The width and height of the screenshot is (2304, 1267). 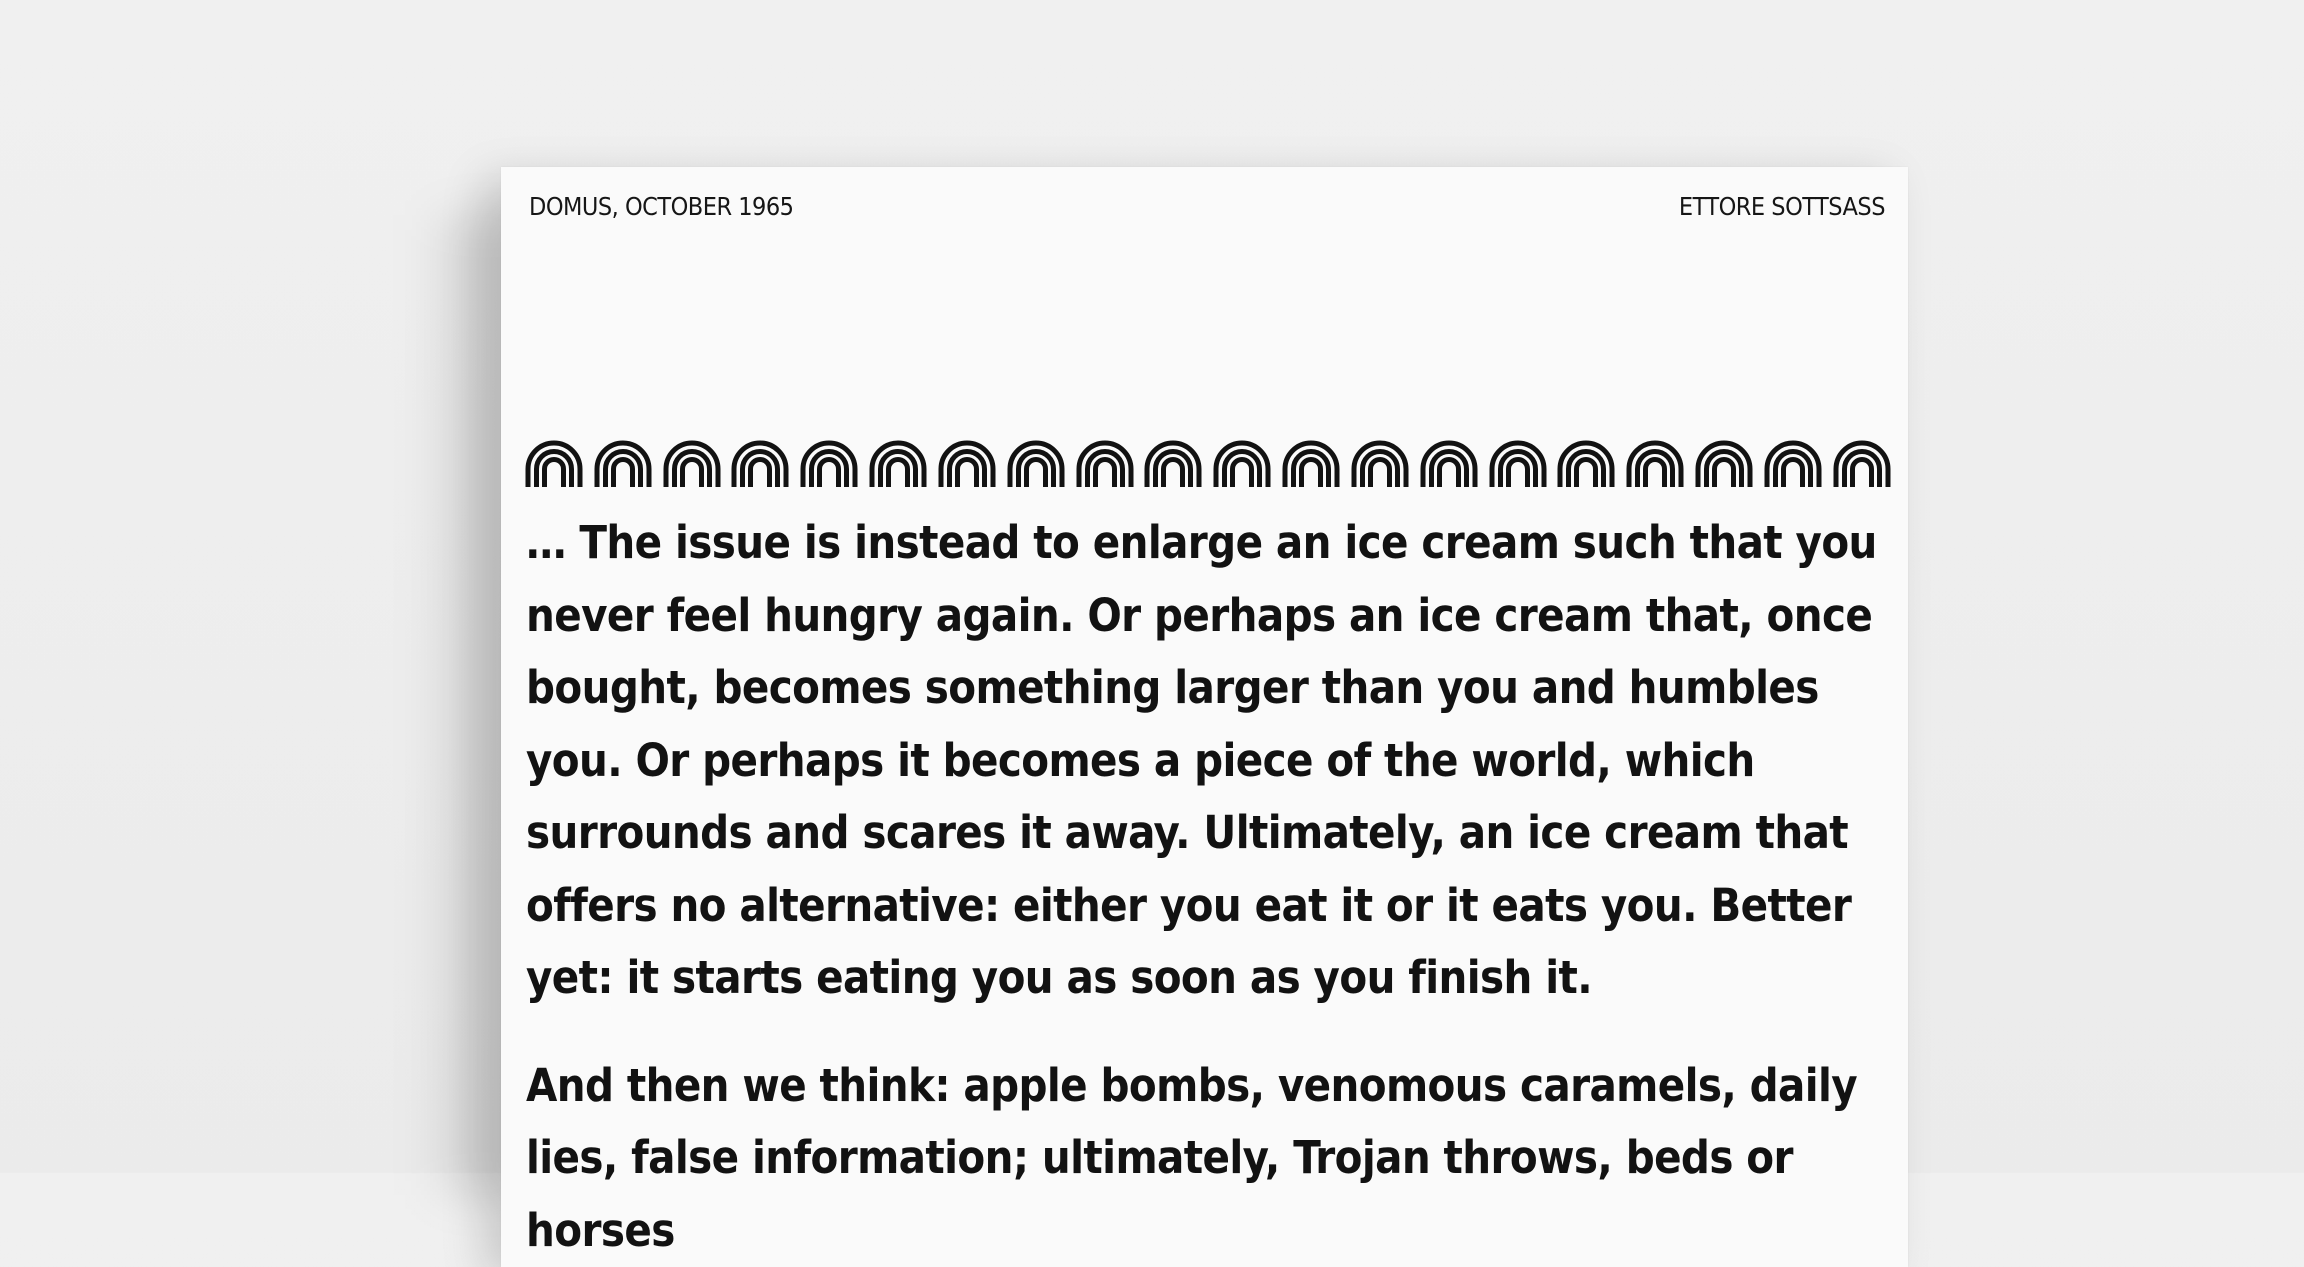 What do you see at coordinates (661, 206) in the screenshot?
I see `poster-source-label: DOMUS, OCTOBER 1965` at bounding box center [661, 206].